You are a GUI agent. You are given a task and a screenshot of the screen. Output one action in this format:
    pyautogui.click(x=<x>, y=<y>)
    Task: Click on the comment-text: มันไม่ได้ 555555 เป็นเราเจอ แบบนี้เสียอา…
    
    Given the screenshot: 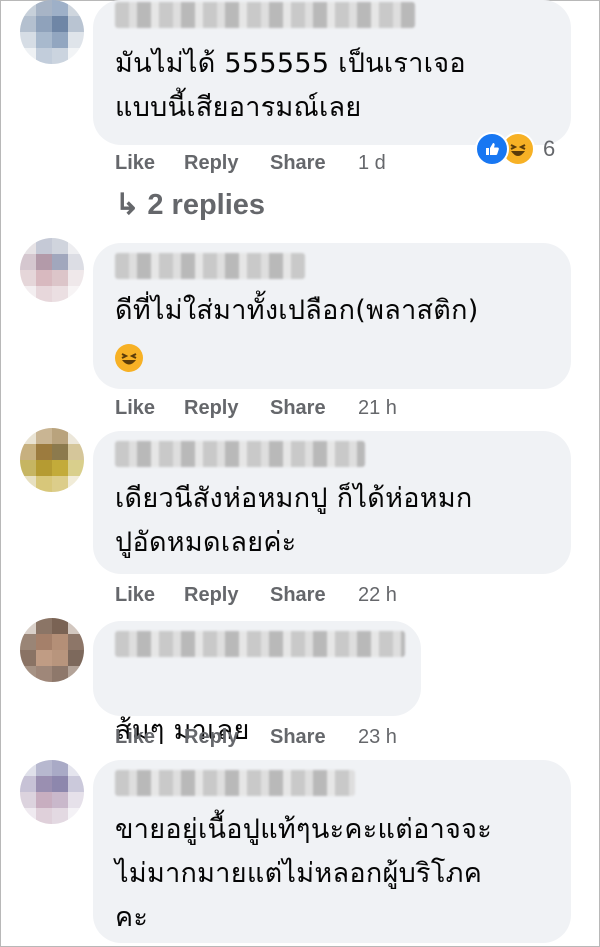 What is the action you would take?
    pyautogui.click(x=290, y=85)
    